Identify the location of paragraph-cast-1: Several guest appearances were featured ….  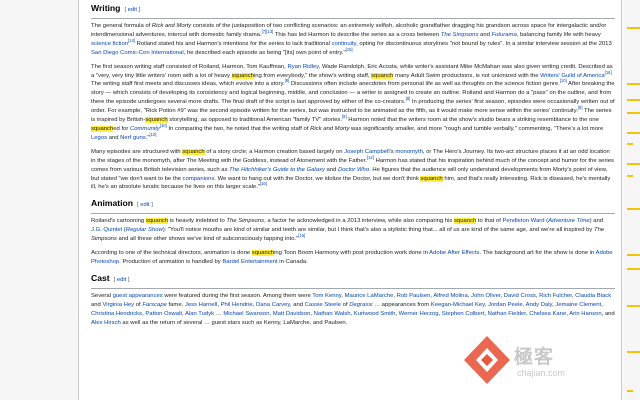
(353, 309).